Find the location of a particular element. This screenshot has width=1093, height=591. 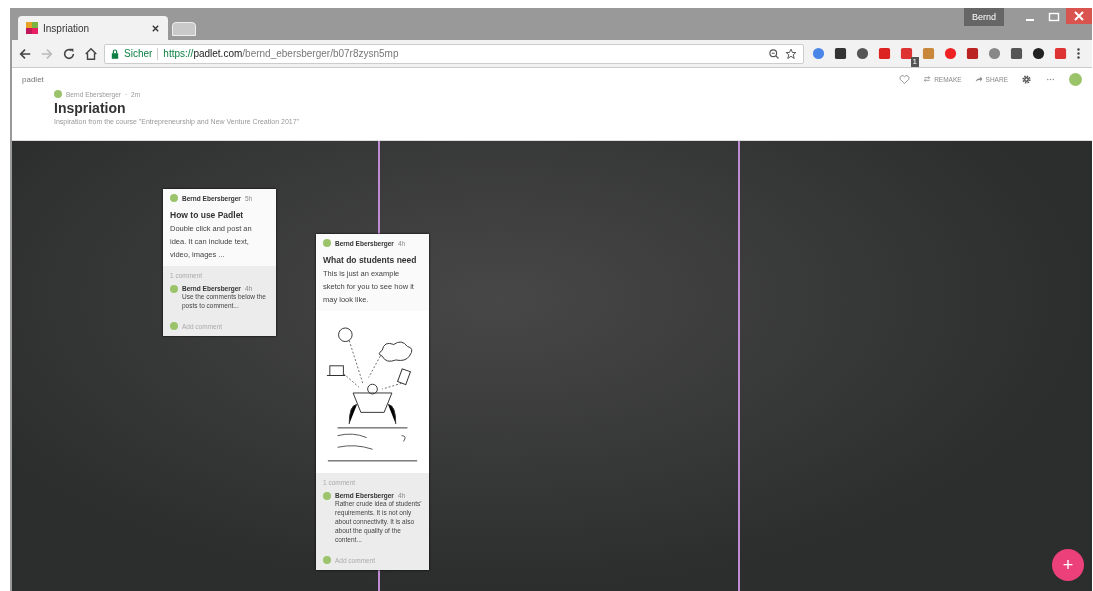

menu-icon is located at coordinates (1078, 53).